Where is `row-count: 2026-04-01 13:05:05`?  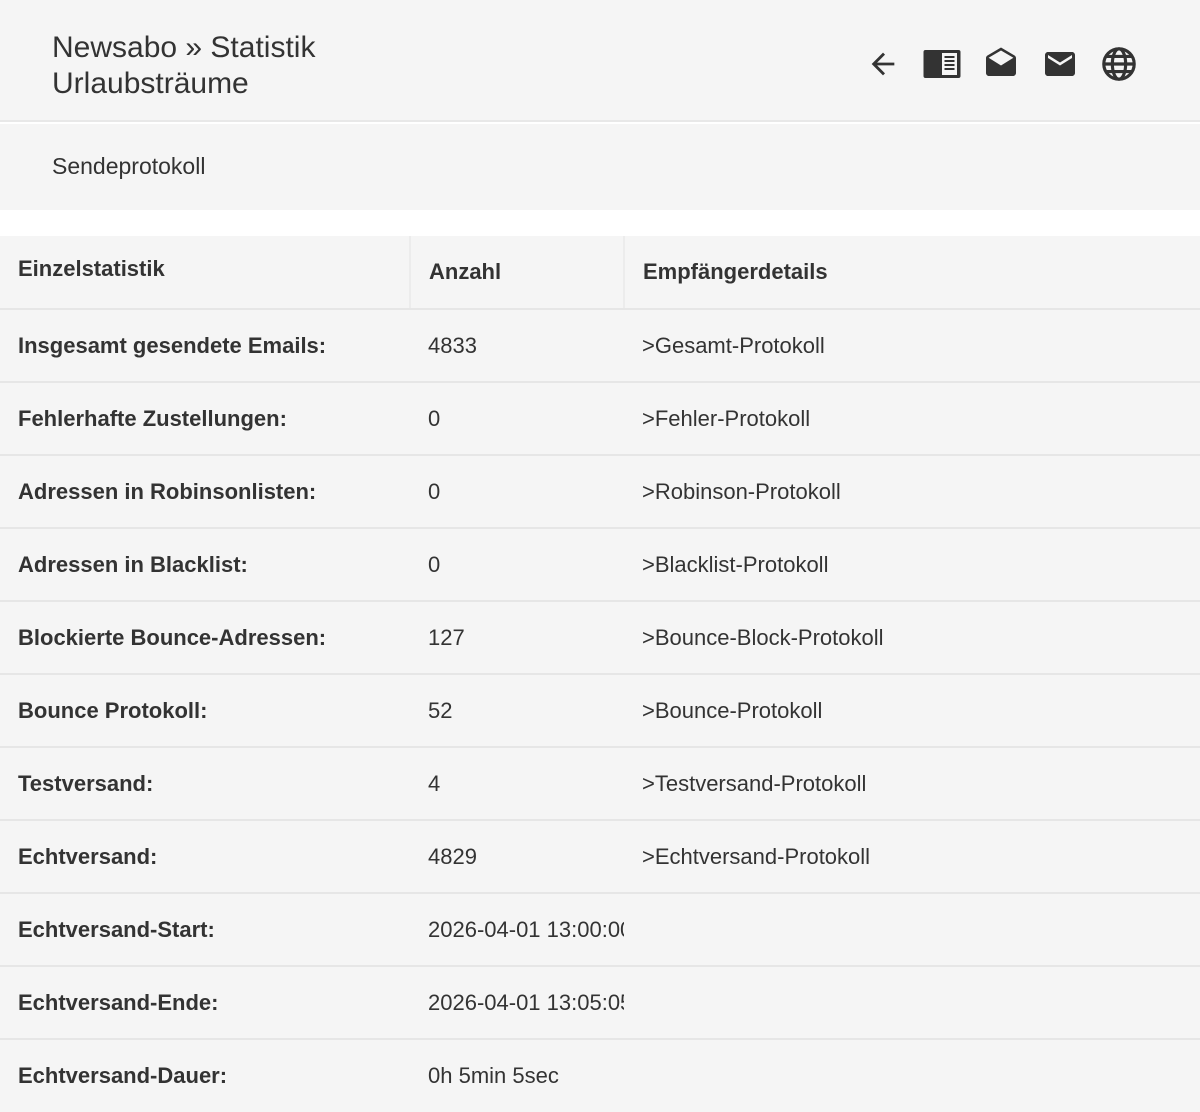
row-count: 2026-04-01 13:05:05 is located at coordinates (517, 1002).